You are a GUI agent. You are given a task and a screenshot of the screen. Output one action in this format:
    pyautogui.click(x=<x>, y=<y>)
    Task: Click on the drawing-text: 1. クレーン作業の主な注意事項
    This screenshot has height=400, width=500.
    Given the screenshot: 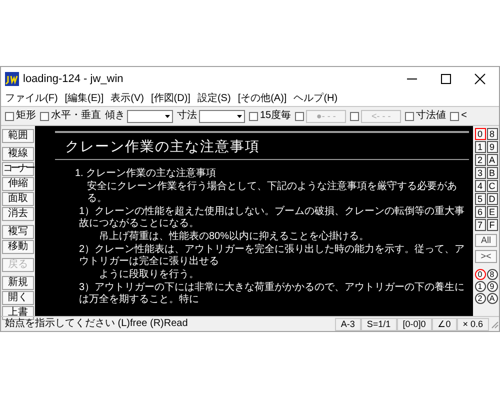 What is the action you would take?
    pyautogui.click(x=146, y=174)
    